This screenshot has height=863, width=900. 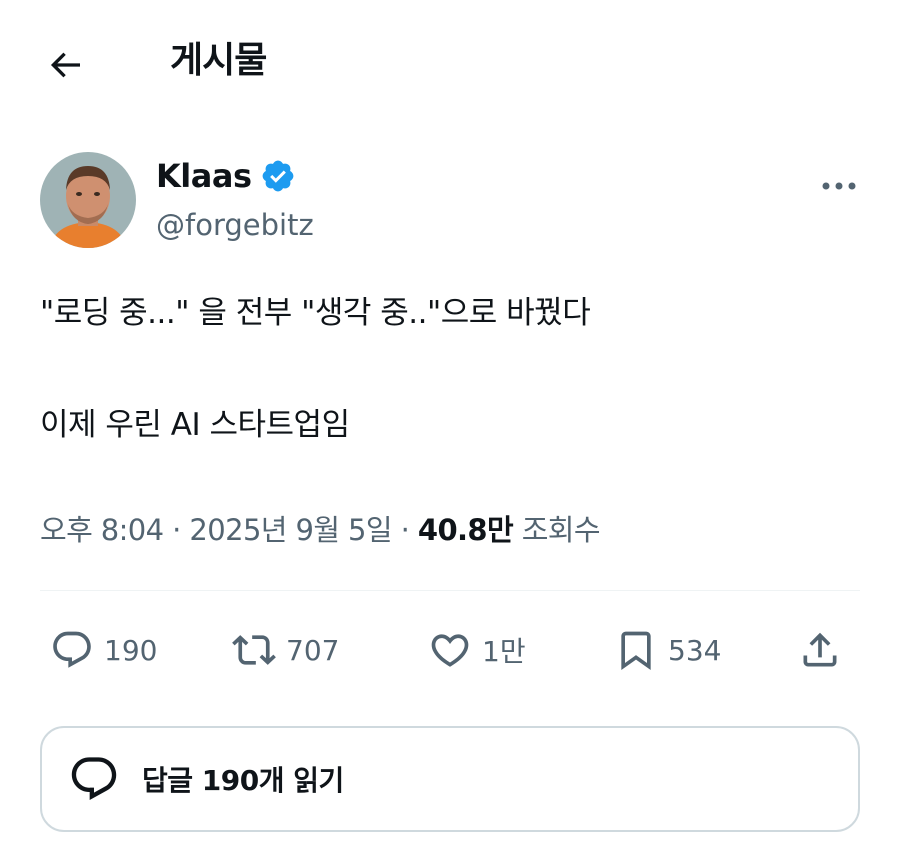 What do you see at coordinates (278, 176) in the screenshot?
I see `verified-badge-icon` at bounding box center [278, 176].